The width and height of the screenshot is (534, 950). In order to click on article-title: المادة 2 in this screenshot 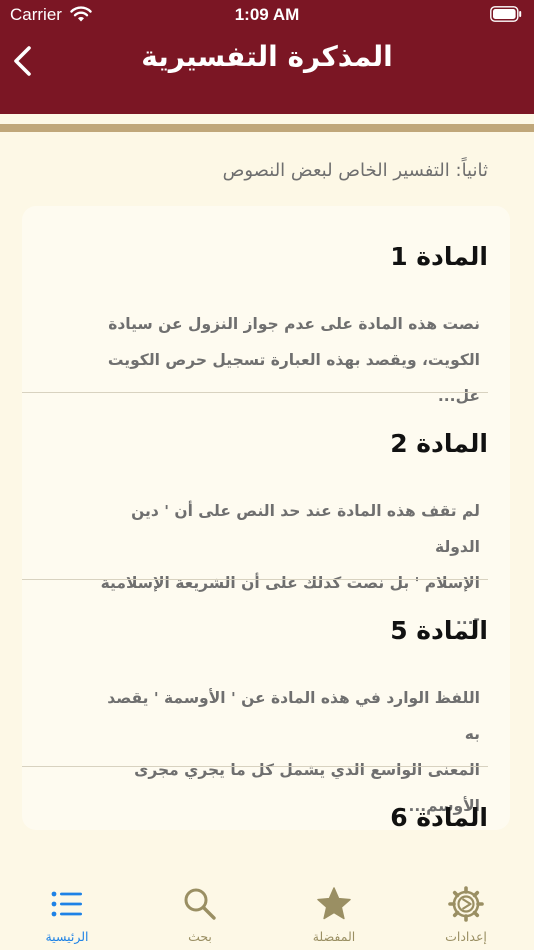, I will do `click(439, 443)`.